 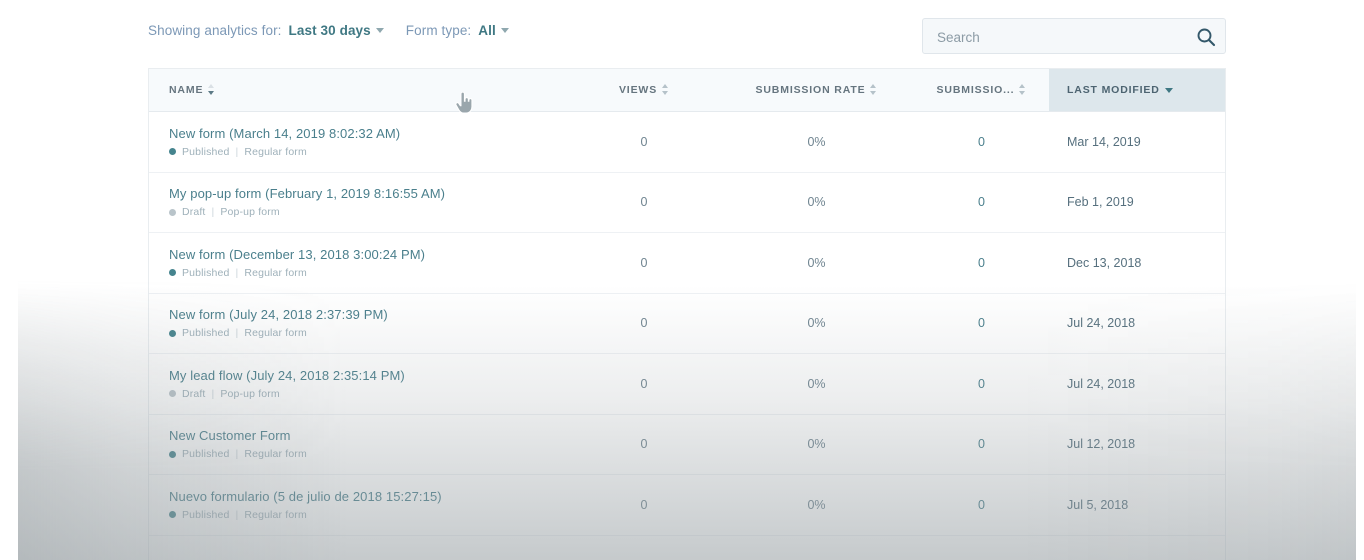 I want to click on form-name-link: My lead flow (July 24, 2018 2:35:14 PM), so click(x=369, y=375).